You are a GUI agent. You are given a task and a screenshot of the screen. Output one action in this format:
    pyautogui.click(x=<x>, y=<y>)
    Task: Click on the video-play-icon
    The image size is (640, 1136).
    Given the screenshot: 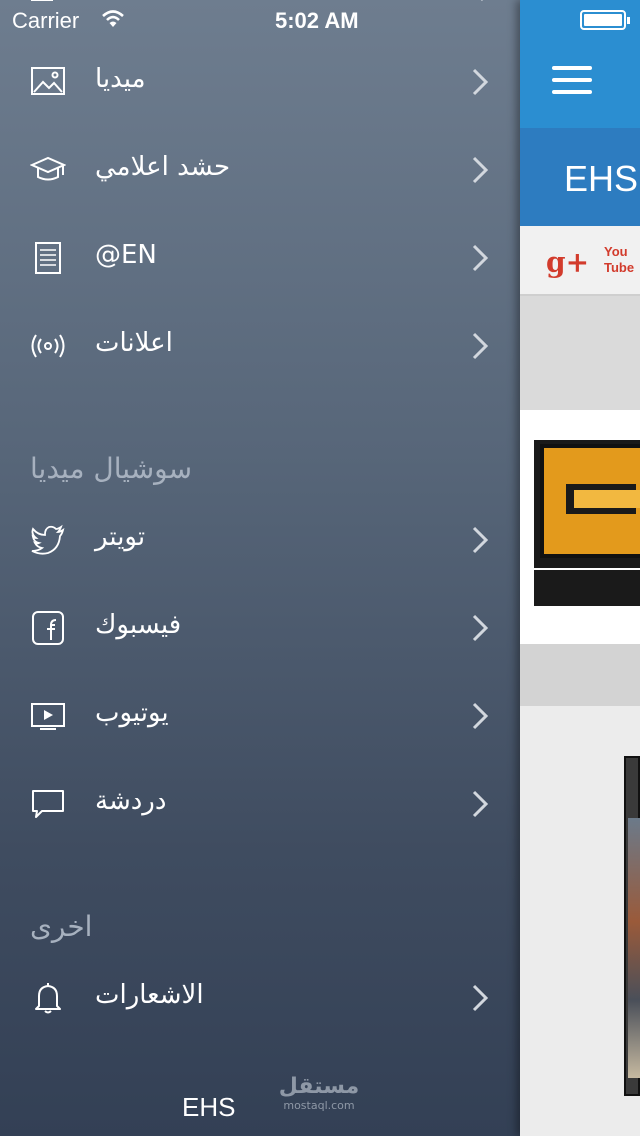 What is the action you would take?
    pyautogui.click(x=48, y=716)
    